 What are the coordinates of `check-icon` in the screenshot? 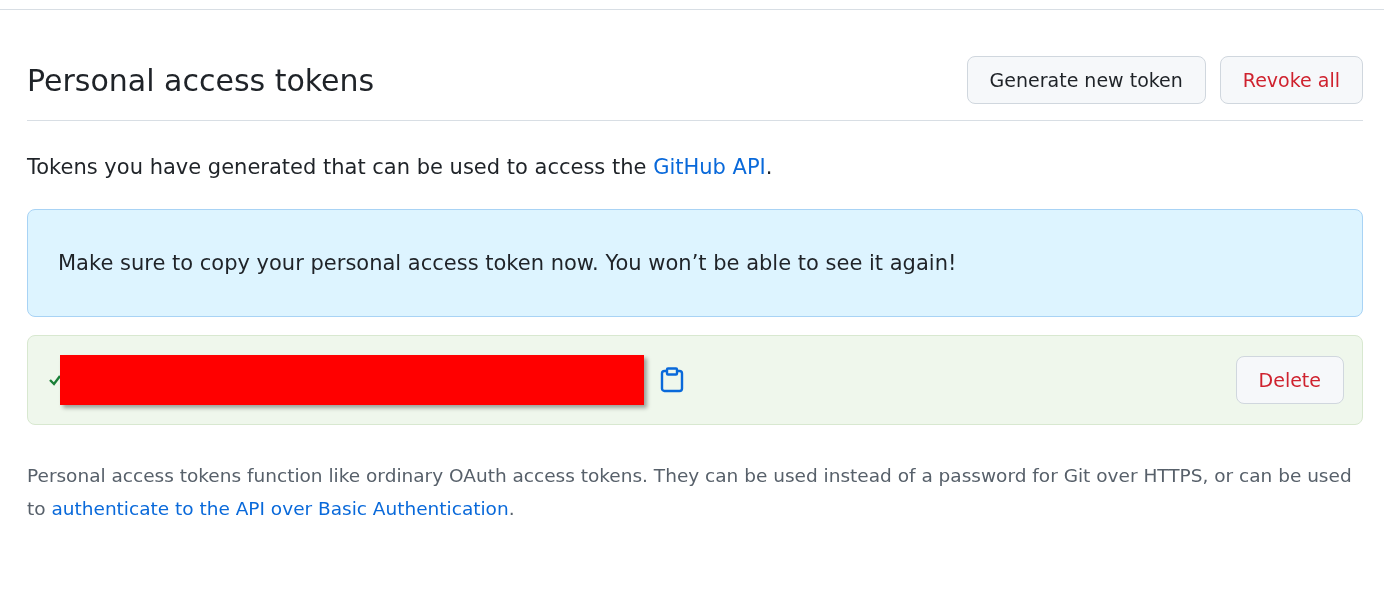 It's located at (55, 380).